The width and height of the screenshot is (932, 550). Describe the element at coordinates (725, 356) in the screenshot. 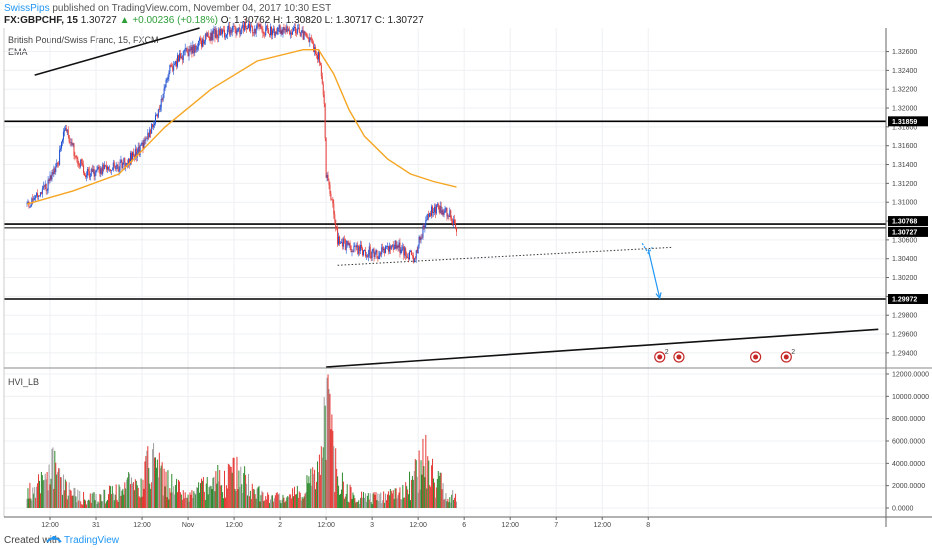

I see `event-markers: 22` at that location.